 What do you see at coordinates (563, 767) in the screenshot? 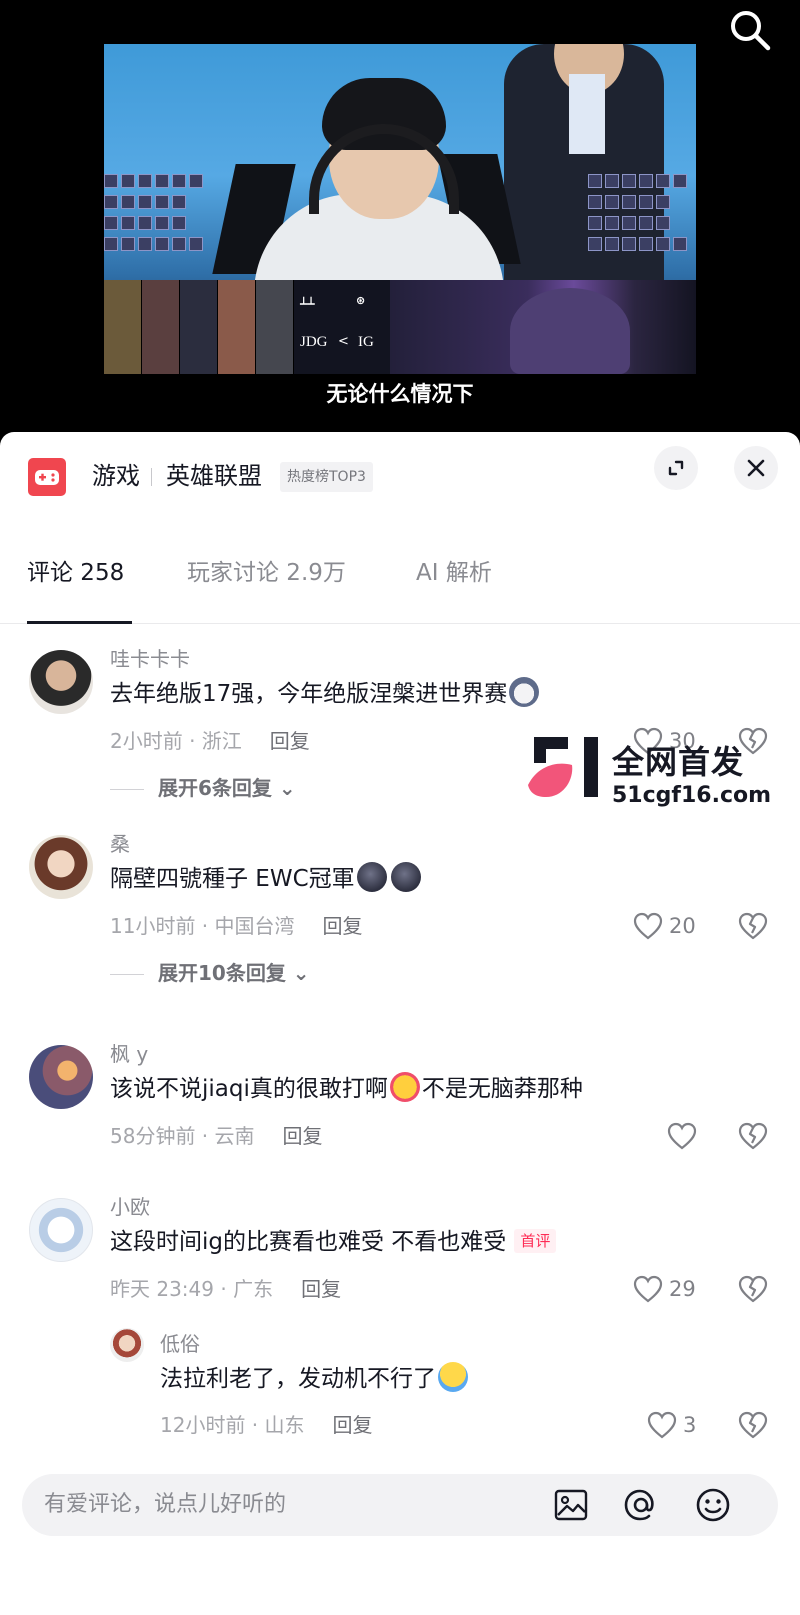
I see `watermark-logo-icon` at bounding box center [563, 767].